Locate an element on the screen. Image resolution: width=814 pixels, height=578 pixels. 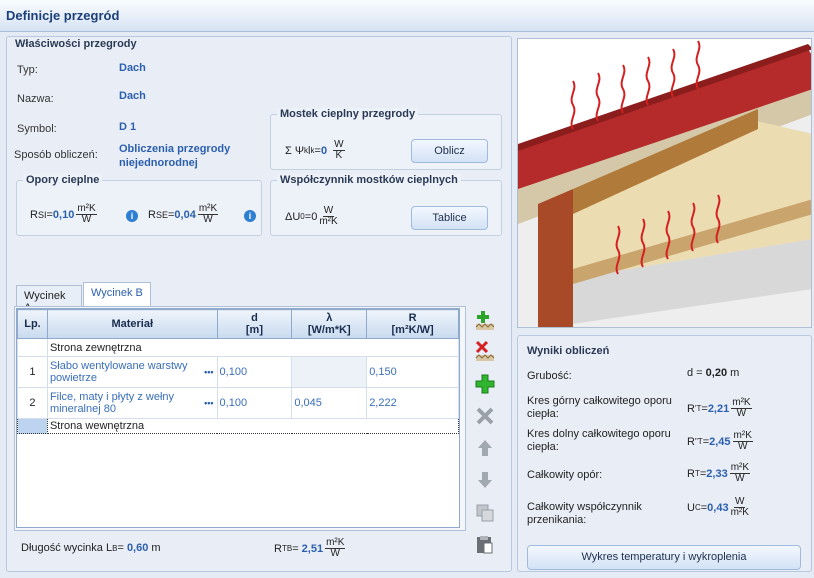
rtb-unit: m²K W is located at coordinates (335, 548).